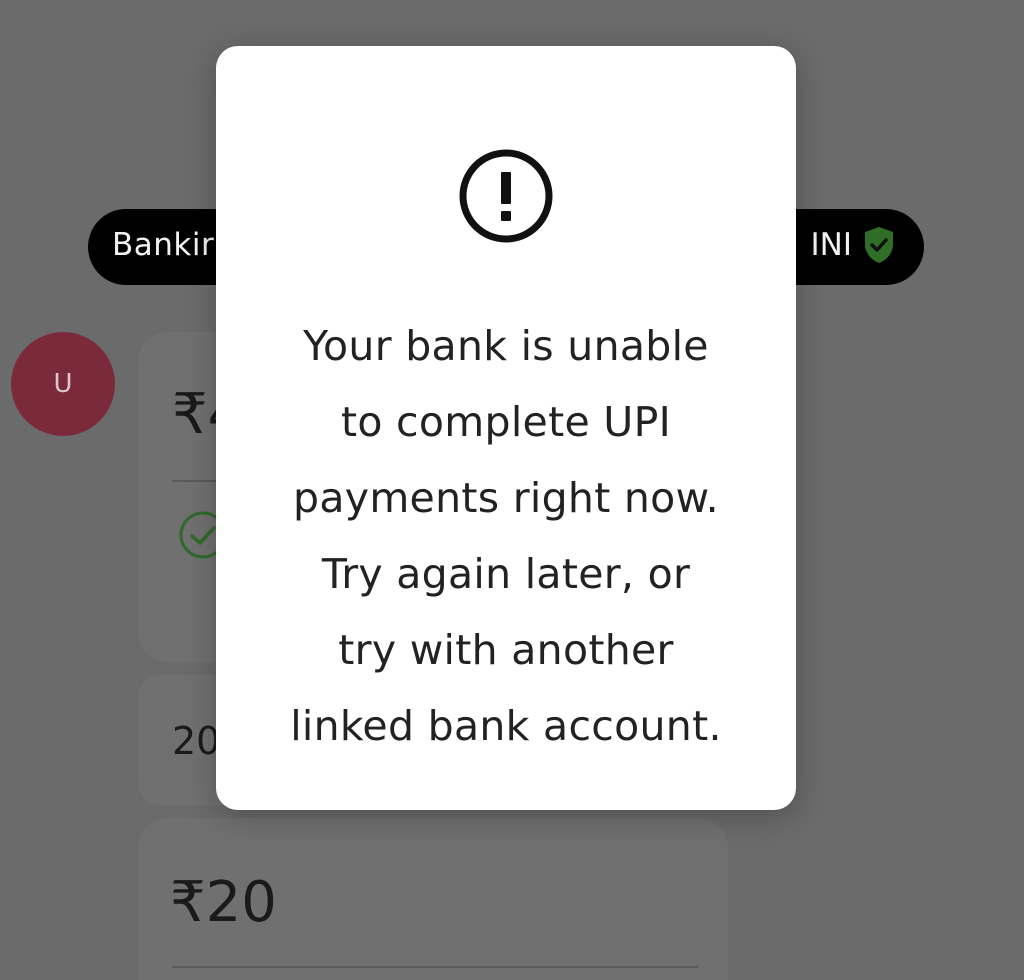 The image size is (1024, 980). I want to click on avatar: U, so click(63, 384).